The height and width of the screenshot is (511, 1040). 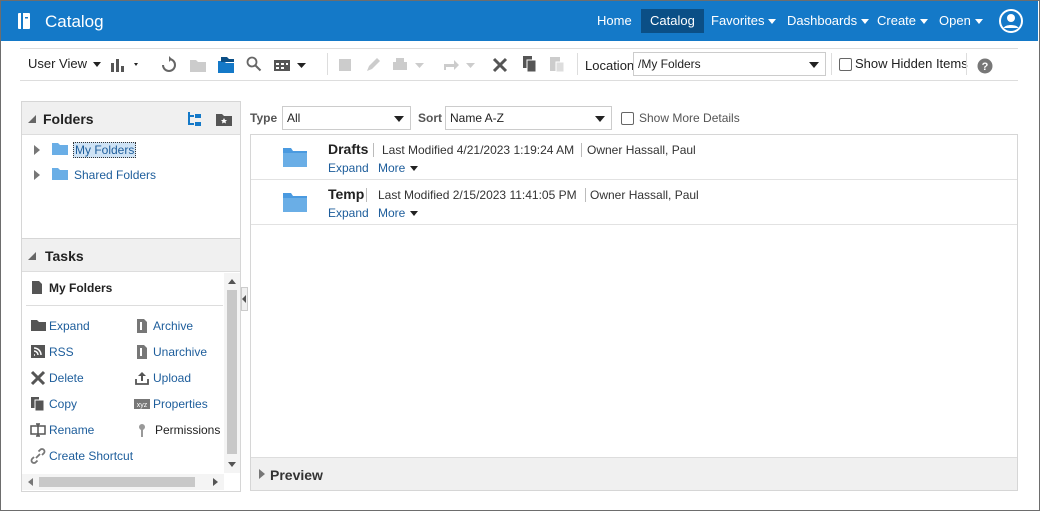 I want to click on folder-tree-icon, so click(x=195, y=119).